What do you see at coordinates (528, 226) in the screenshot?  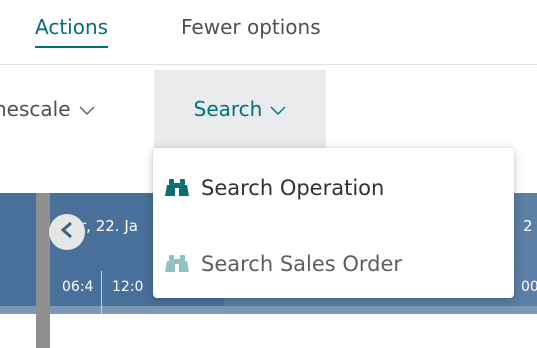 I see `timeline-date-right: 2` at bounding box center [528, 226].